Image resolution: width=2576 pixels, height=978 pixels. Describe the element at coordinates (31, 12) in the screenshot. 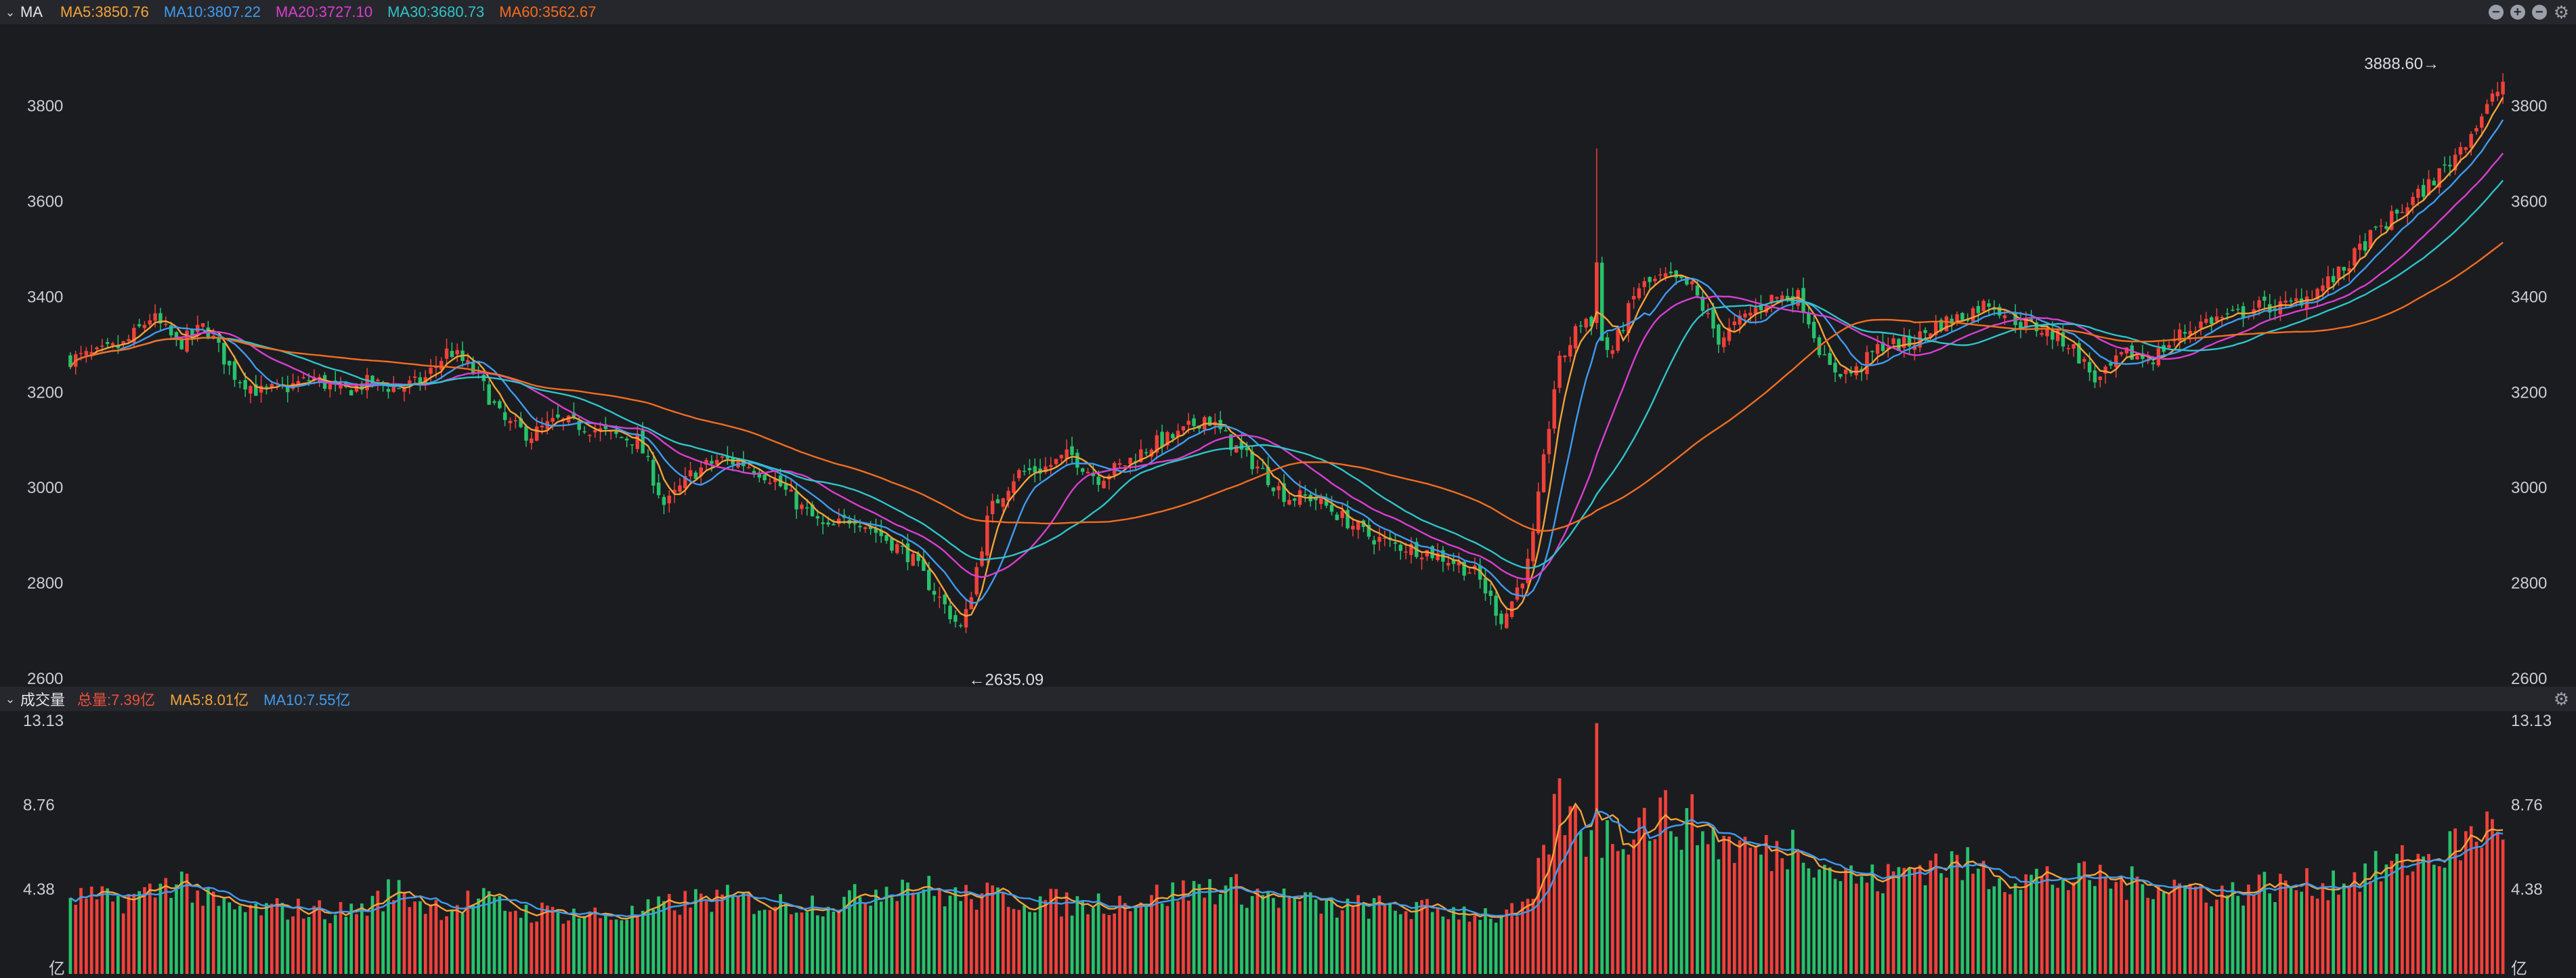

I see `indicator-name: MA` at that location.